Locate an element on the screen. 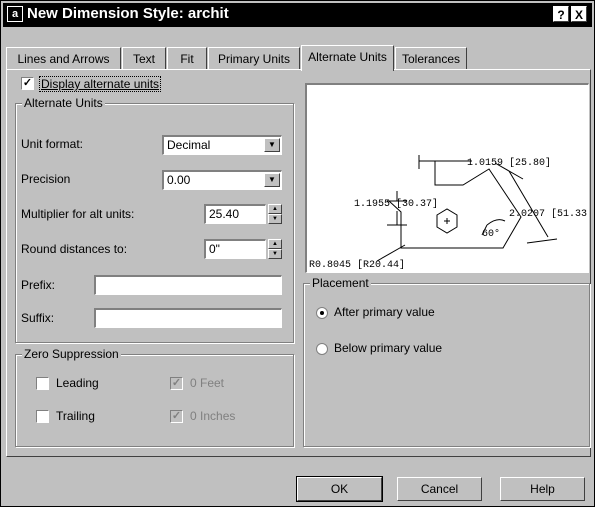 This screenshot has width=595, height=507. tab-primary-units: Primary Units is located at coordinates (254, 58).